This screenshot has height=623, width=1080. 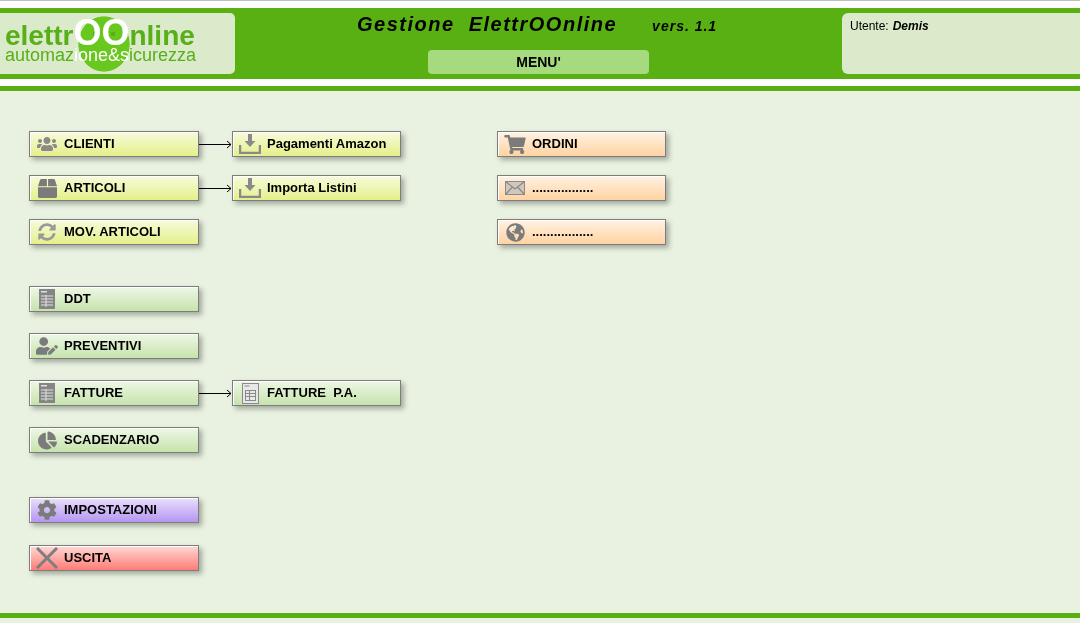 I want to click on app-title: Gestione ElettrOOnline, so click(x=487, y=24).